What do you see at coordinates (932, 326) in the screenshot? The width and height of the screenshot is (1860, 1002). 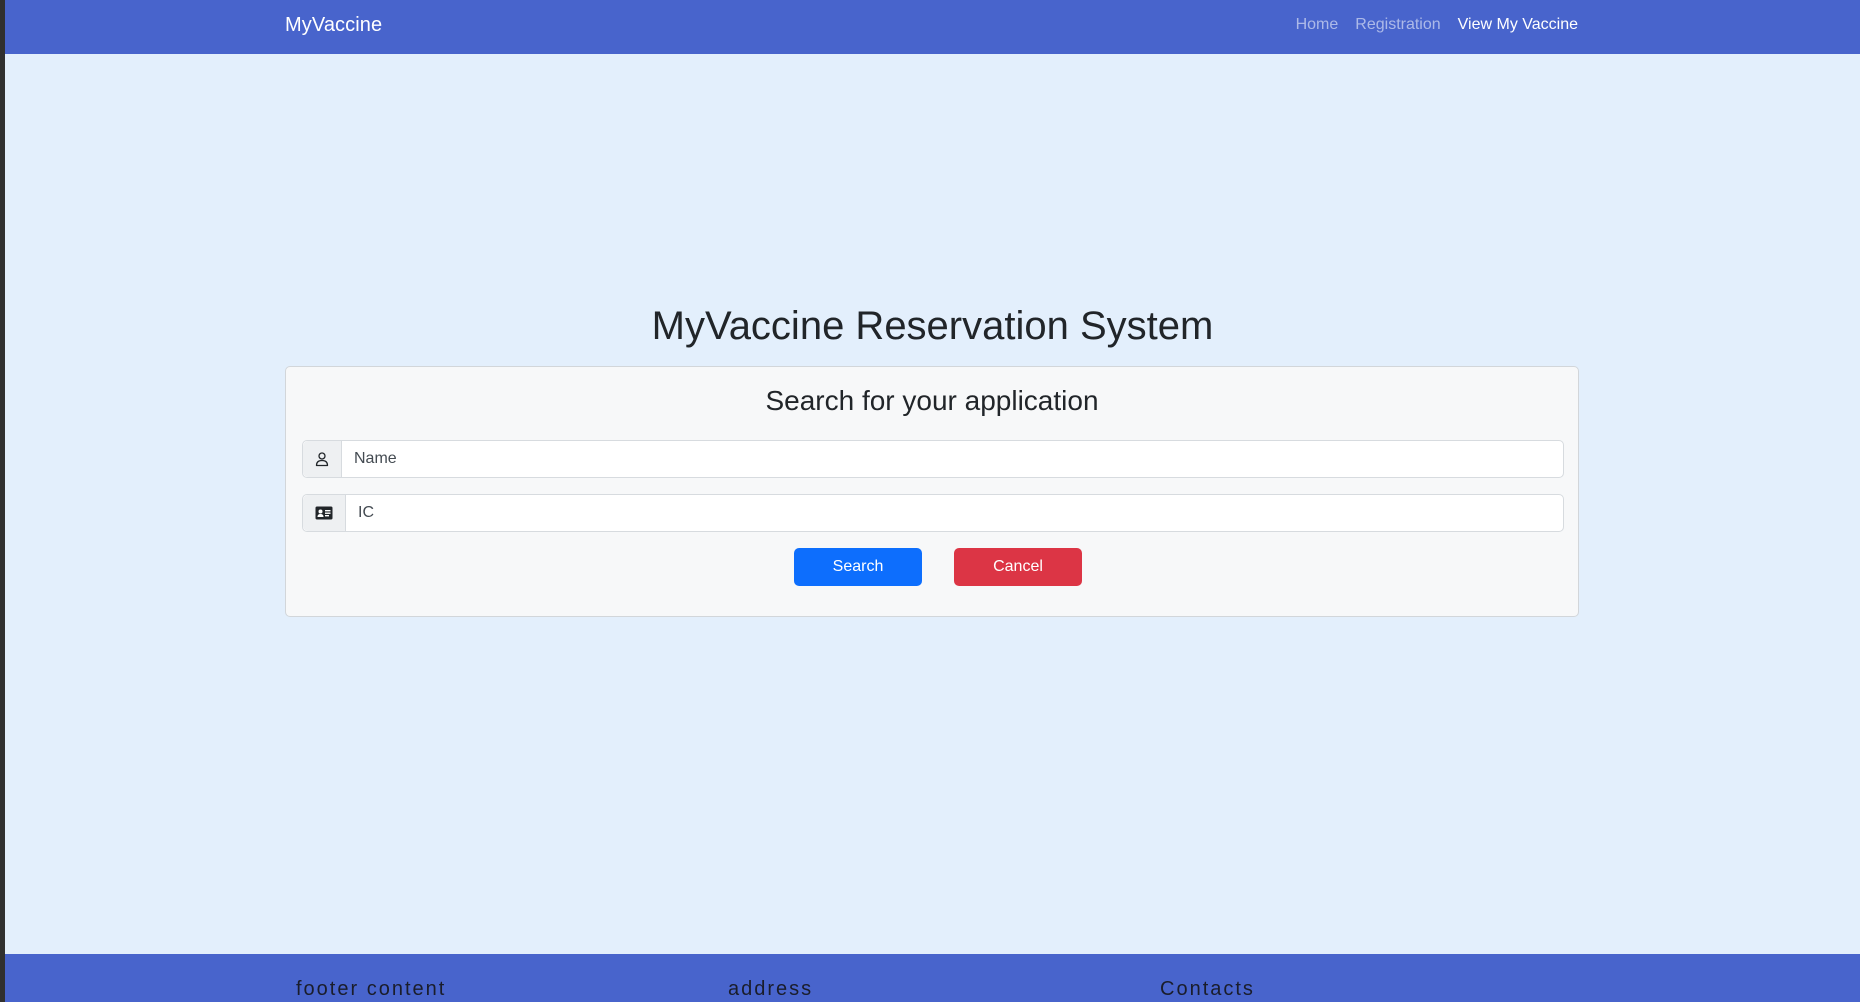 I see `page-title: MyVaccine Reservation System` at bounding box center [932, 326].